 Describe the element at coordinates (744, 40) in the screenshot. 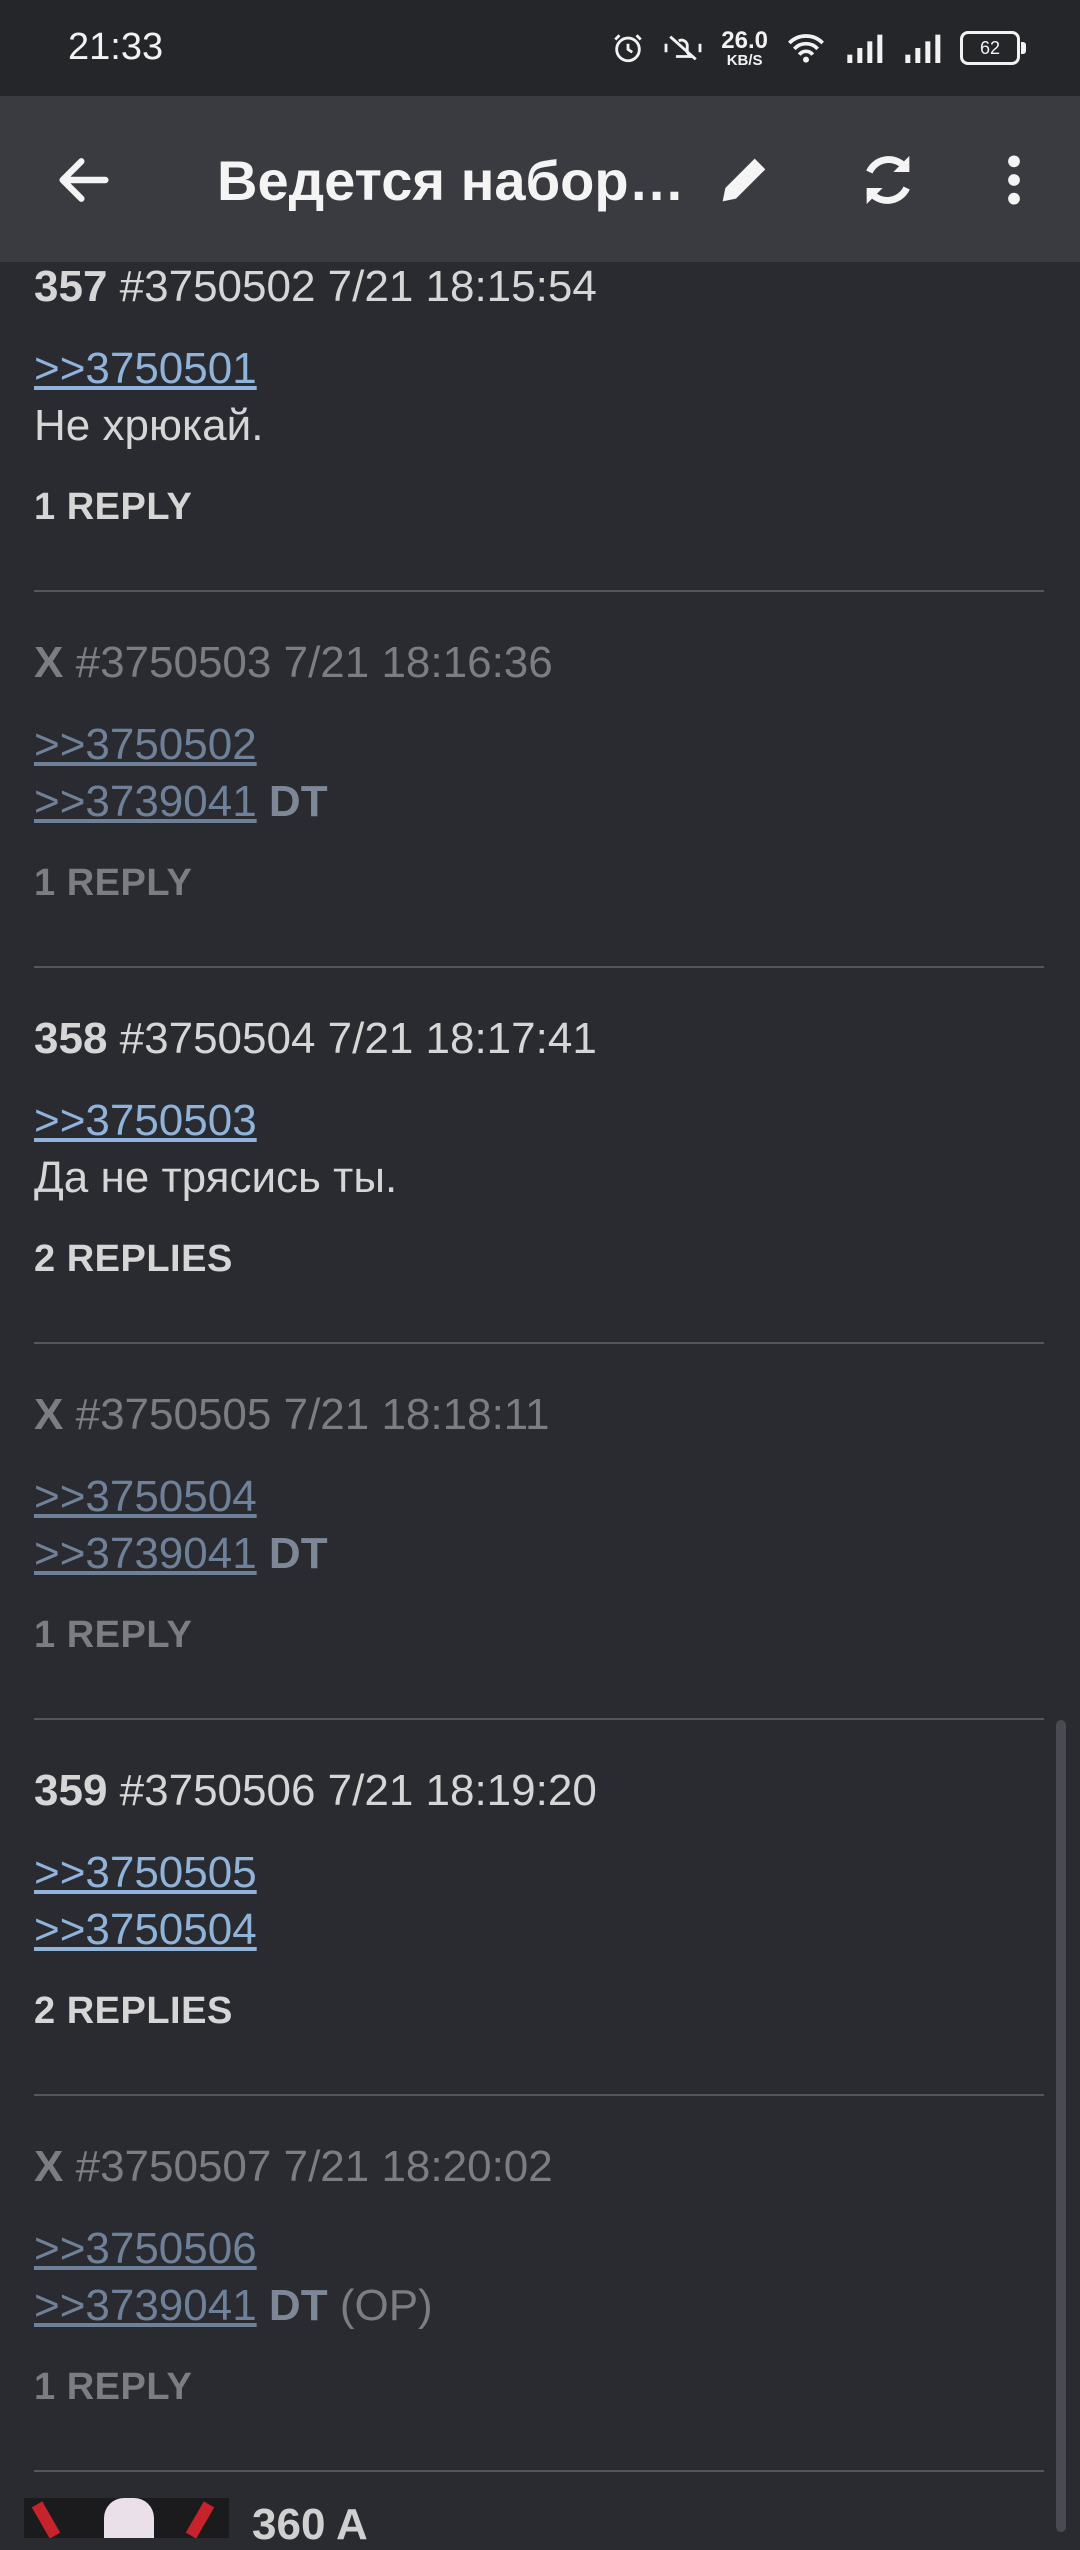

I see `net-speed-value: 26.0` at that location.